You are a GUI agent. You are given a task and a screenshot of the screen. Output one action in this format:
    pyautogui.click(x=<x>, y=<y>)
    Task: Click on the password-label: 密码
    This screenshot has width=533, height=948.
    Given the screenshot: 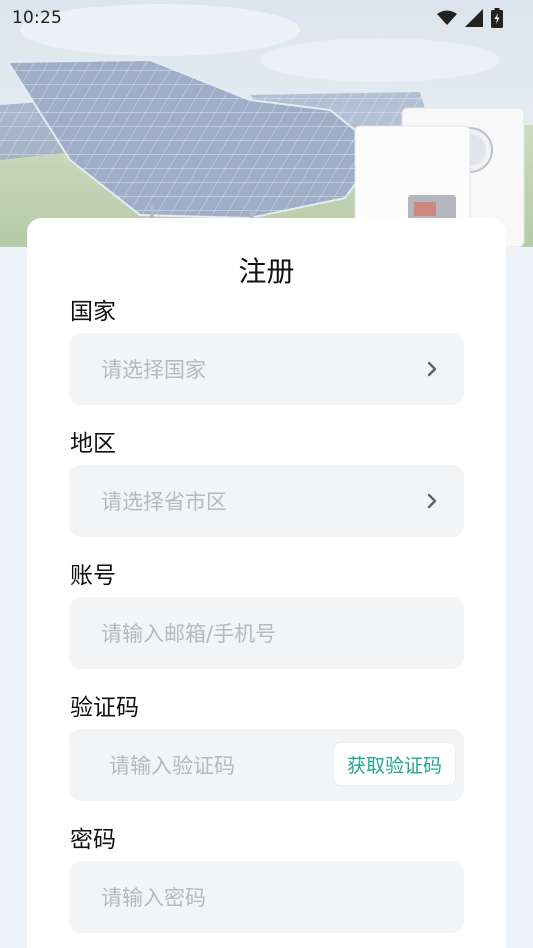 What is the action you would take?
    pyautogui.click(x=93, y=840)
    